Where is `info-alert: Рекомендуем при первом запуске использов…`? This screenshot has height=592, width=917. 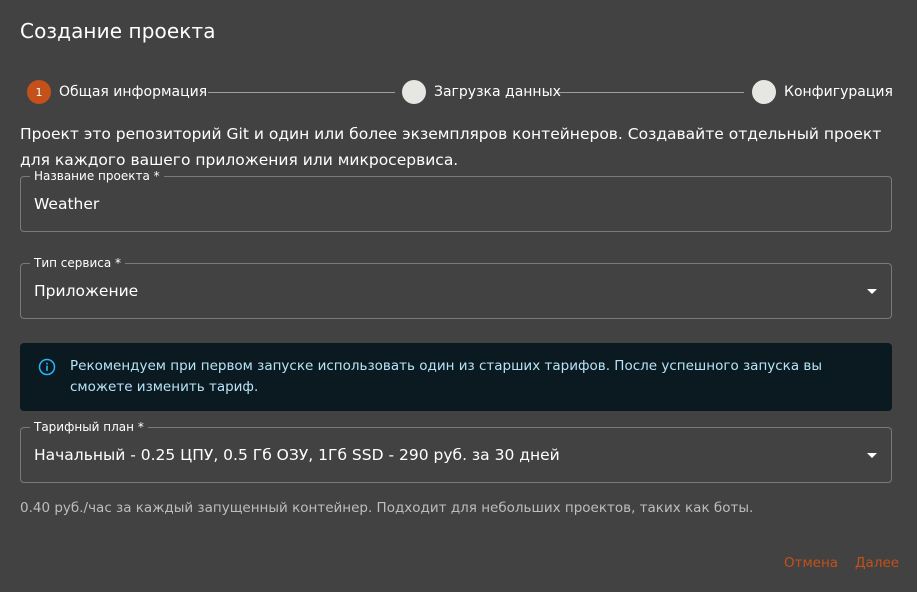
info-alert: Рекомендуем при первом запуске использов… is located at coordinates (456, 377).